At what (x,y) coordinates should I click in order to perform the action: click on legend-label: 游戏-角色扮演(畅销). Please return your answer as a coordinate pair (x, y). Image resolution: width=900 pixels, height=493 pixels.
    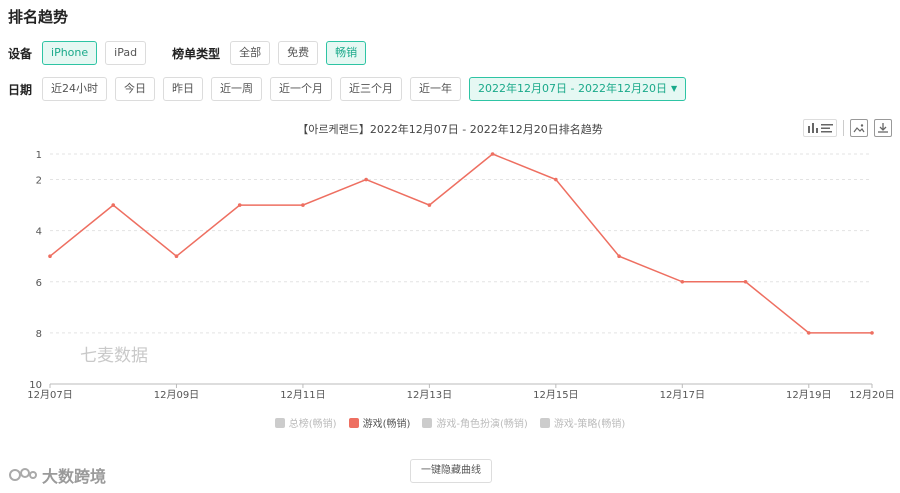
    Looking at the image, I should click on (482, 424).